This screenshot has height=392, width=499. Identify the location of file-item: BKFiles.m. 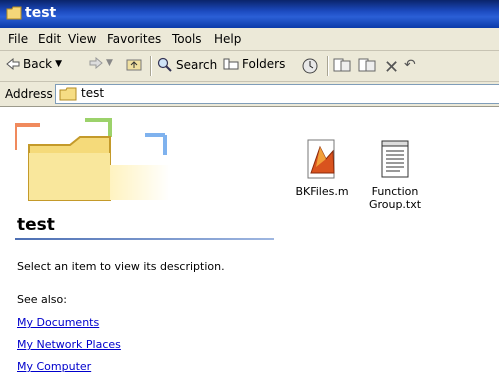
(322, 167).